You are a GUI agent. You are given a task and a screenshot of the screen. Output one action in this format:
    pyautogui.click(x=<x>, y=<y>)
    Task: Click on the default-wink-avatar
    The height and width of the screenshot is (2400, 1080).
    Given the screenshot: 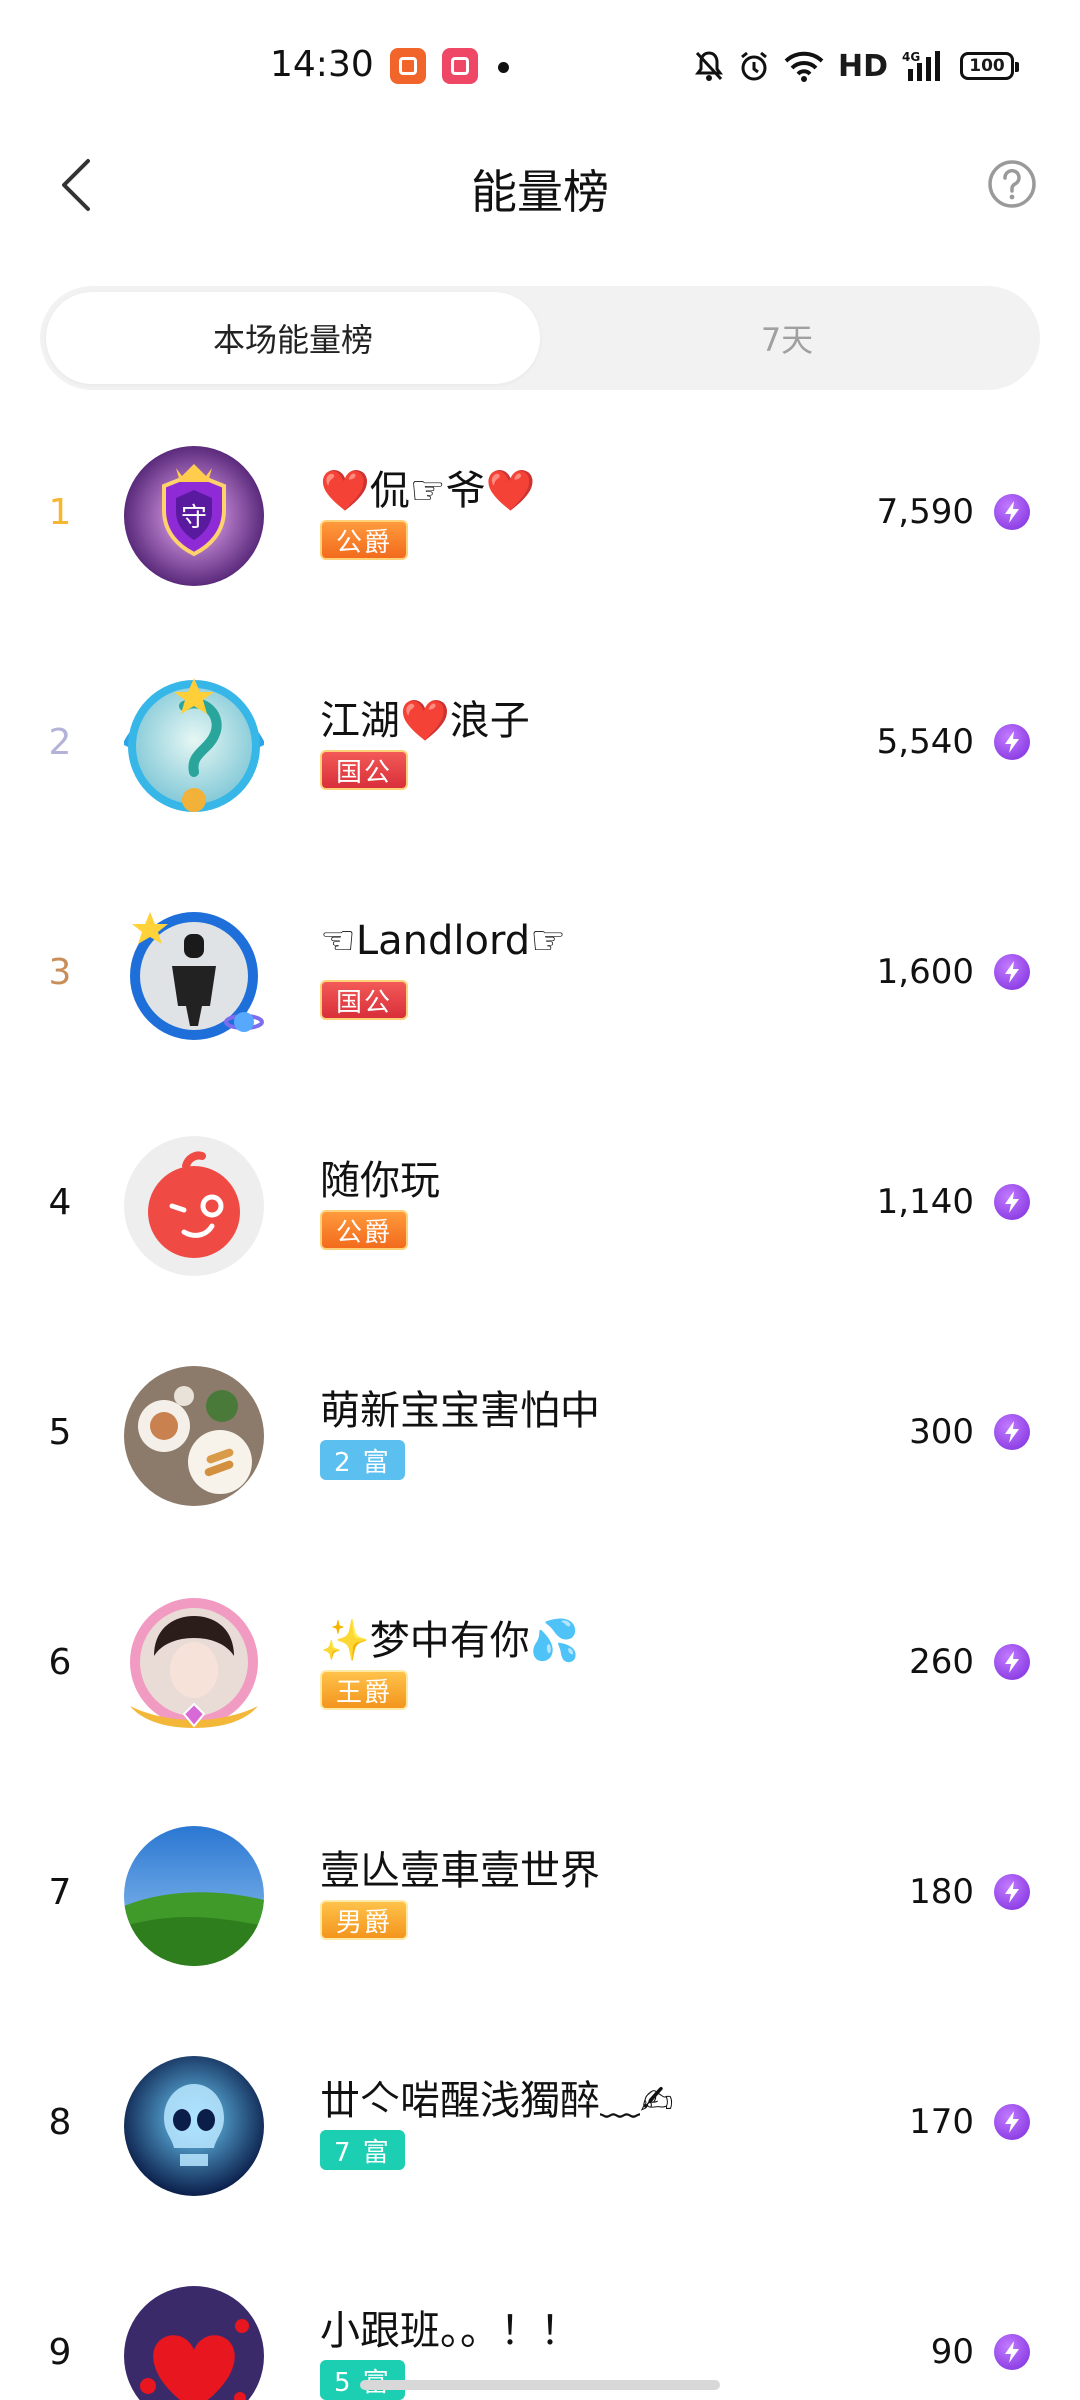 What is the action you would take?
    pyautogui.click(x=194, y=1206)
    